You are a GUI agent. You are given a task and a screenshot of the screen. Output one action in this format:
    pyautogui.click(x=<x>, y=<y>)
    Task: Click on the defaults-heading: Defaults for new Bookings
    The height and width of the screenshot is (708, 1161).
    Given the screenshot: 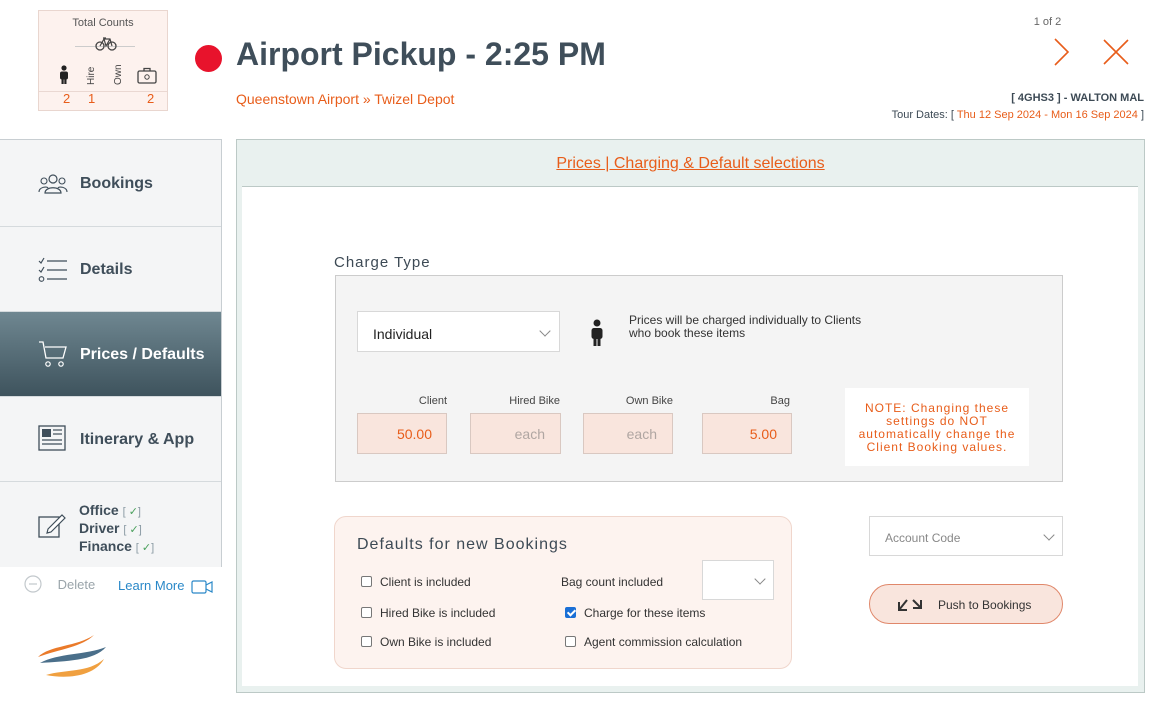 What is the action you would take?
    pyautogui.click(x=462, y=544)
    